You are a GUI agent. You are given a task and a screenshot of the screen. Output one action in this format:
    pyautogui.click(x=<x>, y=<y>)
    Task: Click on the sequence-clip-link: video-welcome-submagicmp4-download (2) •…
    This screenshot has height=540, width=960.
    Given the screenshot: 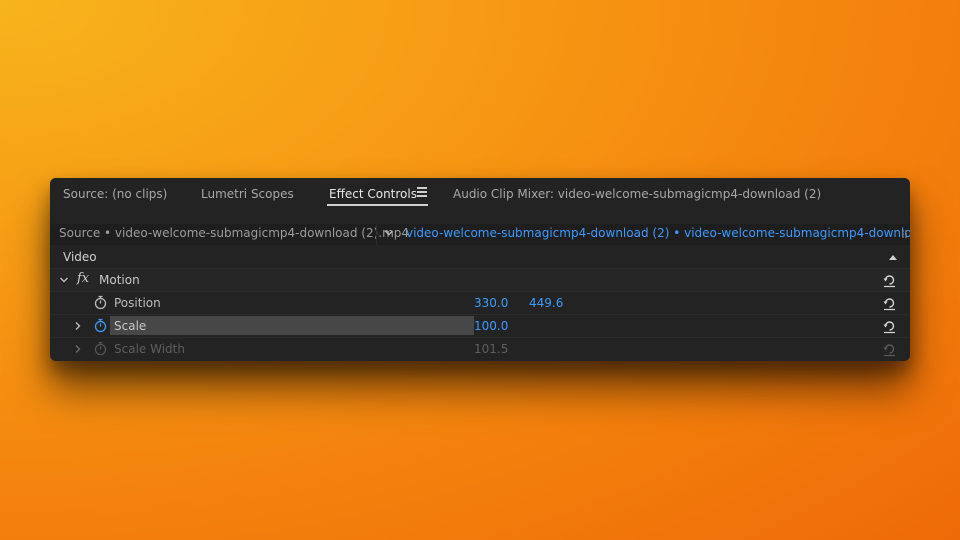 What is the action you would take?
    pyautogui.click(x=658, y=233)
    